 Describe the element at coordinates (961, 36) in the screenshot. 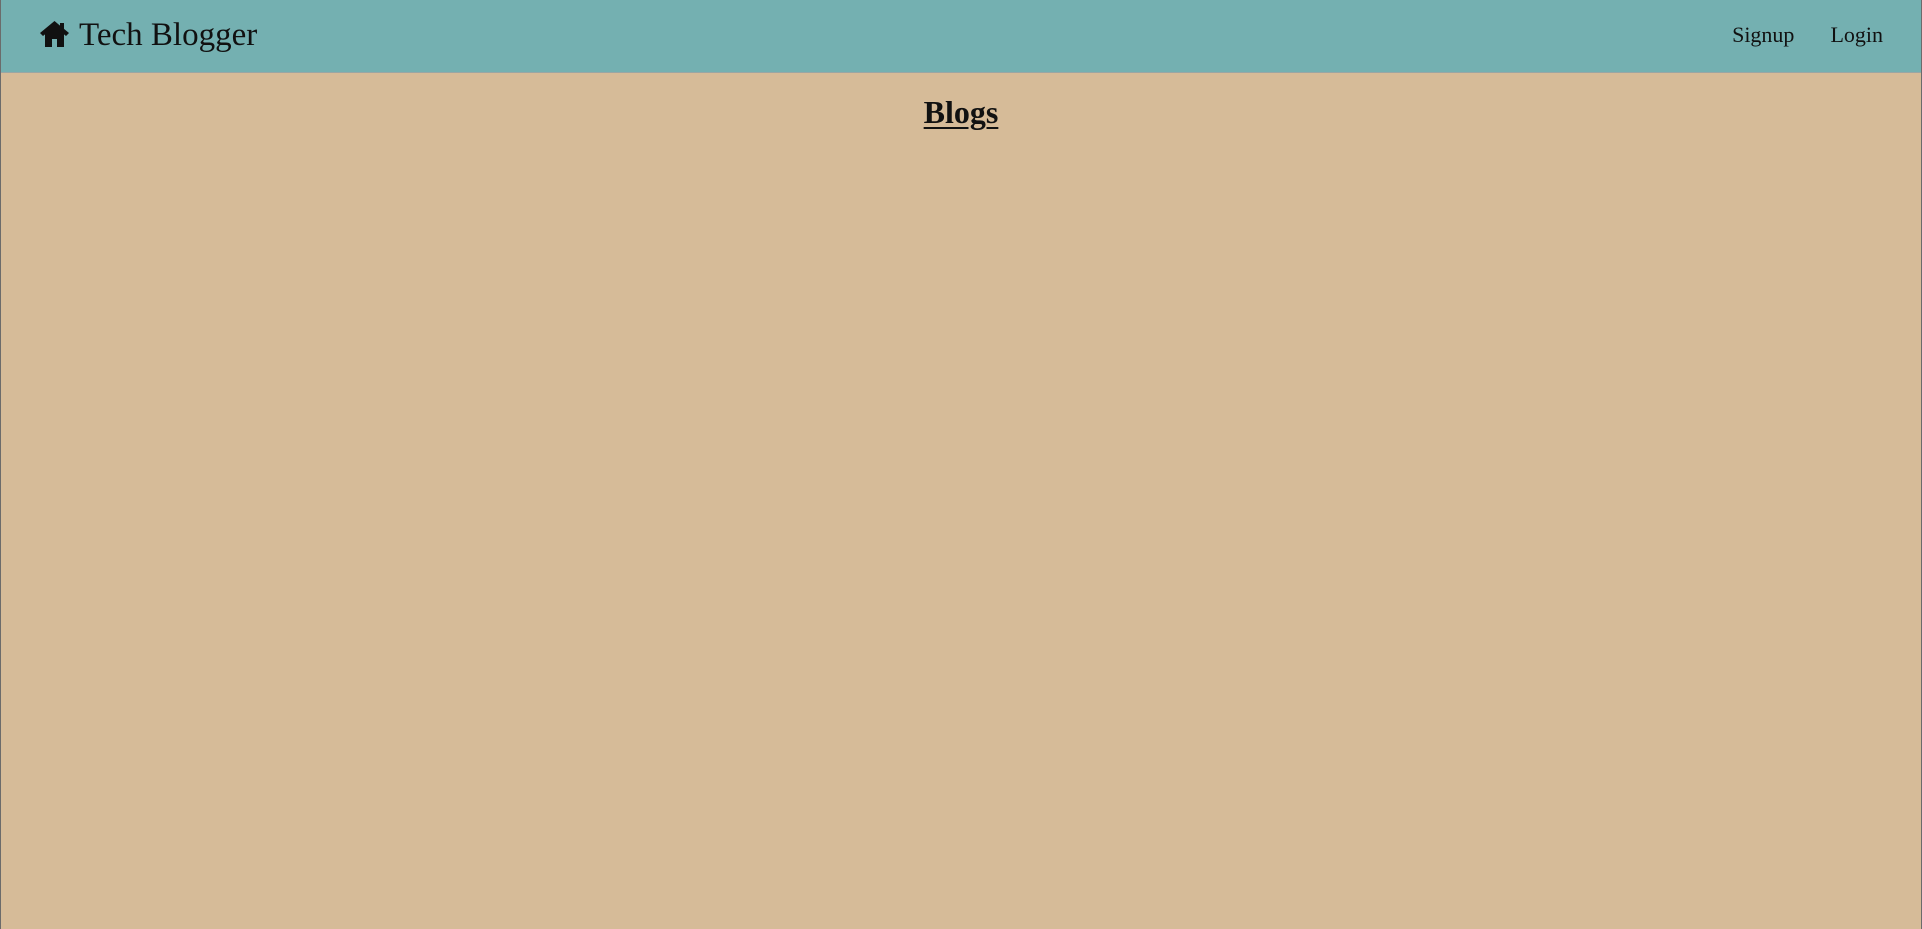

I see `top-navbar: Tech Blogger Signup Login` at that location.